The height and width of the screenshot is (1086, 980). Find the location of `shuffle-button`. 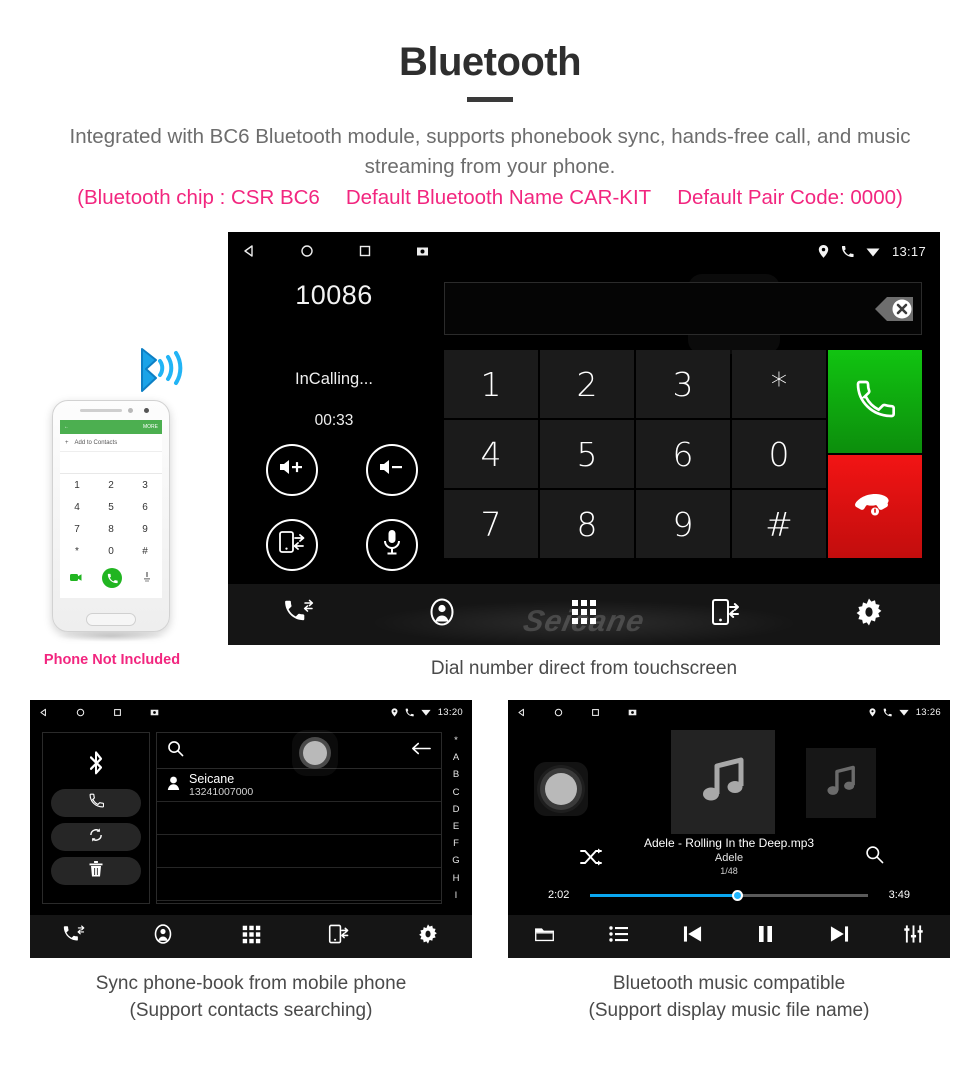

shuffle-button is located at coordinates (591, 859).